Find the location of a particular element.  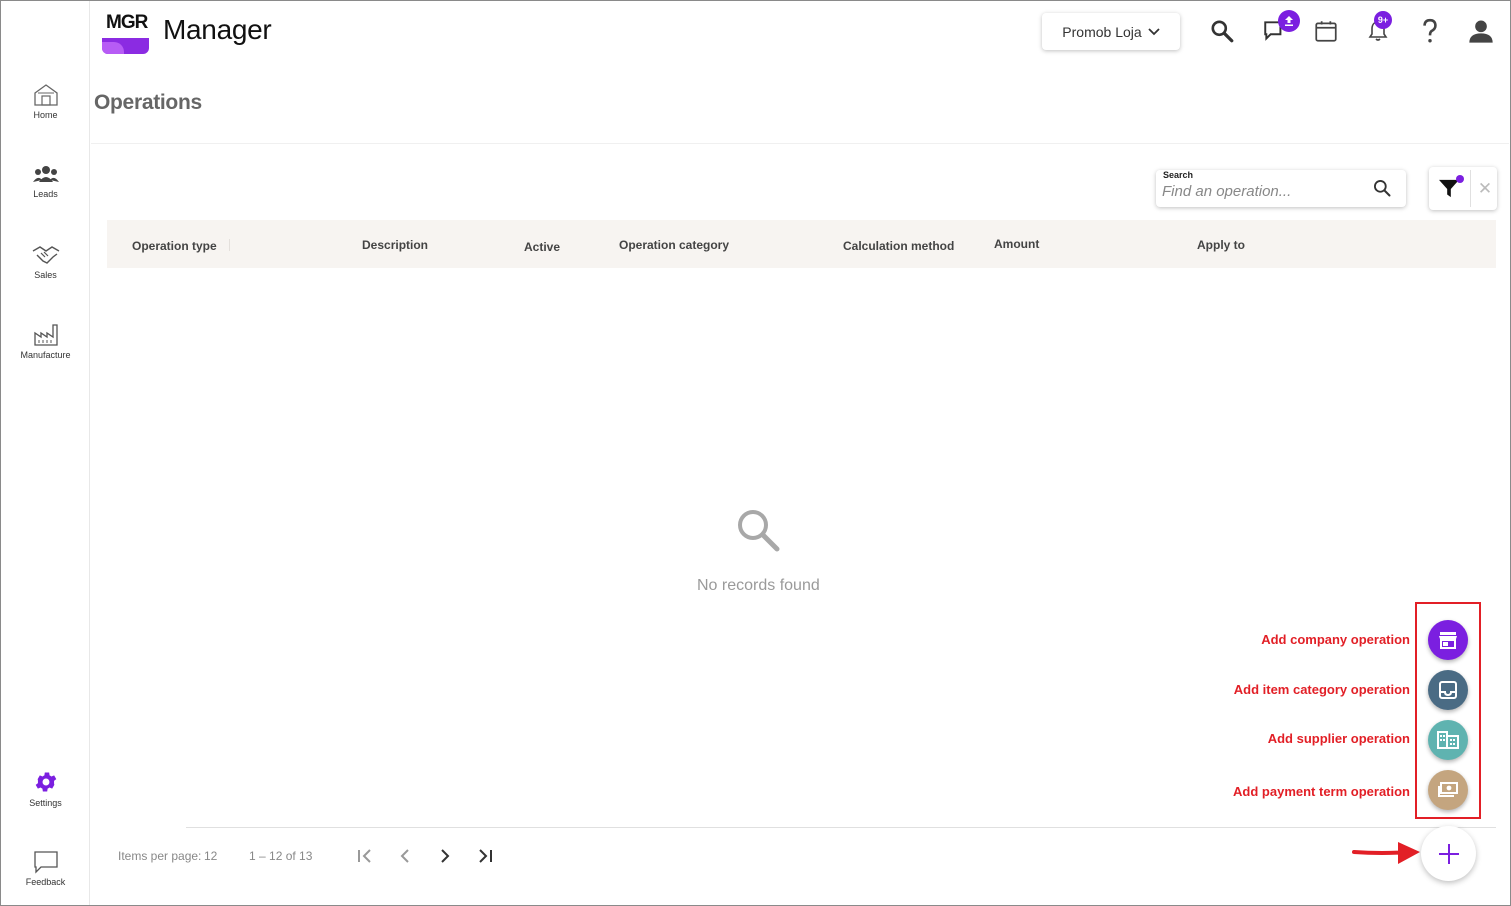

gear-icon is located at coordinates (45, 782).